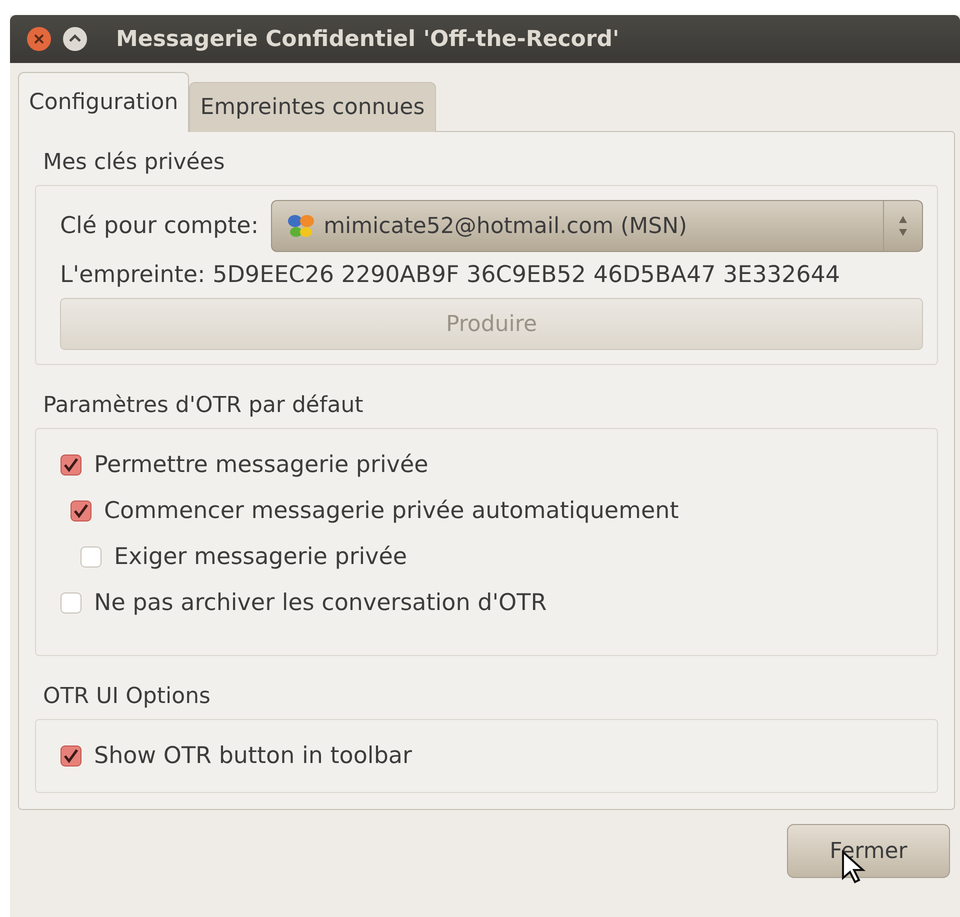 Image resolution: width=960 pixels, height=917 pixels. I want to click on section-title: Mes clés privées, so click(134, 162).